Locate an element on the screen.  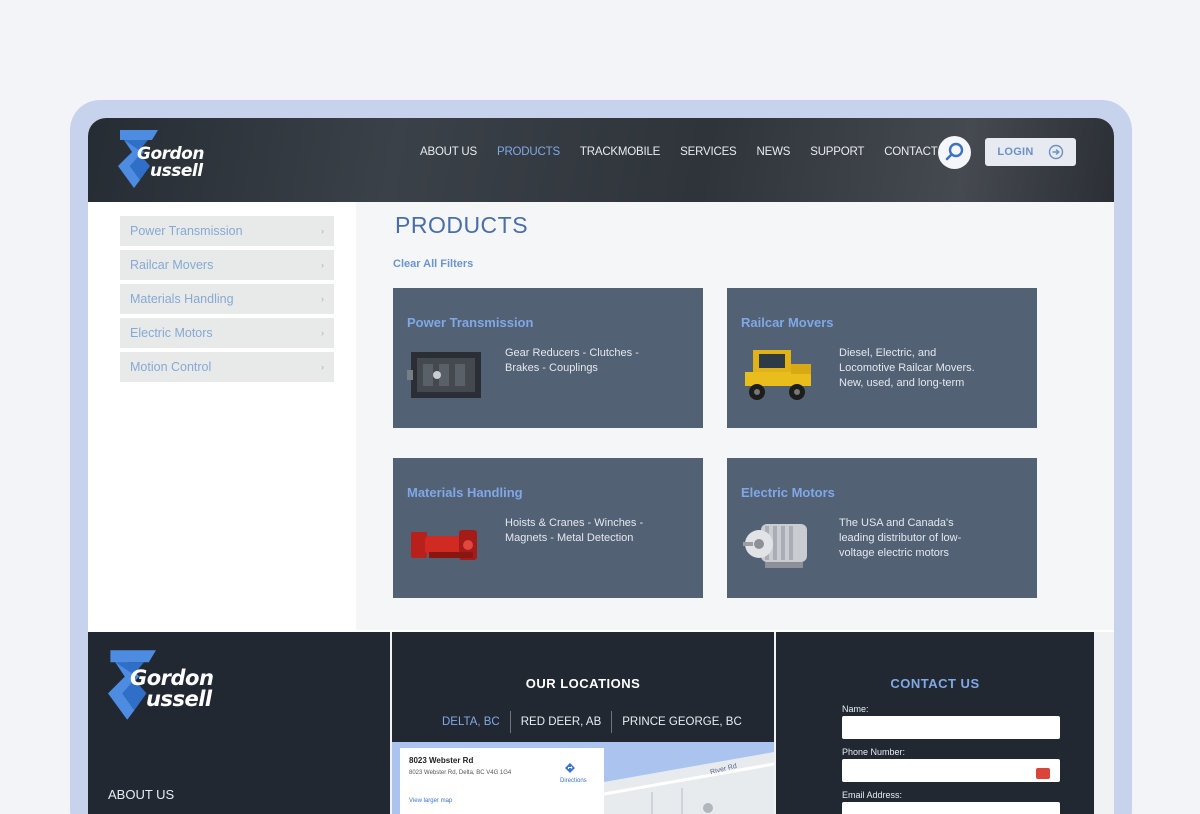
nav-services: SERVICES is located at coordinates (708, 152).